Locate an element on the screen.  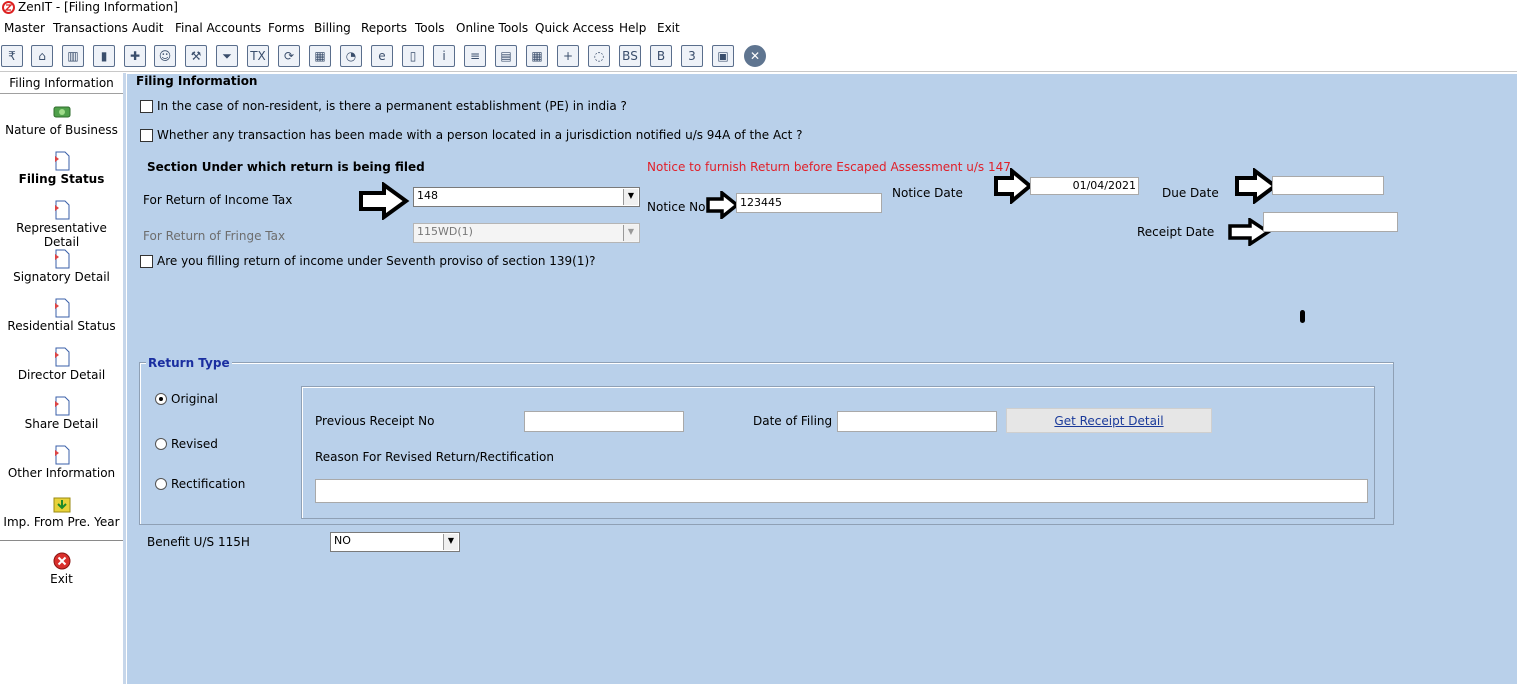
filter-icon: ⏷ is located at coordinates (227, 56).